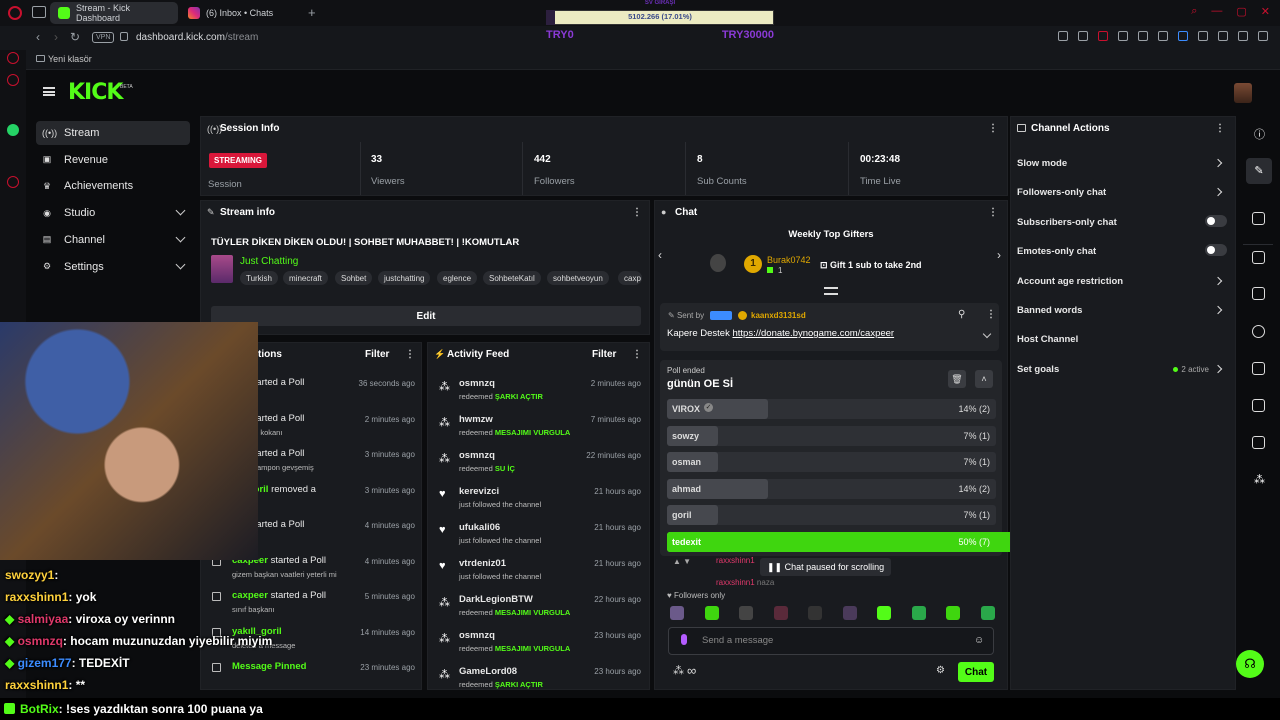 This screenshot has height=720, width=1280. I want to click on sidebar-crypto-icon, so click(13, 80).